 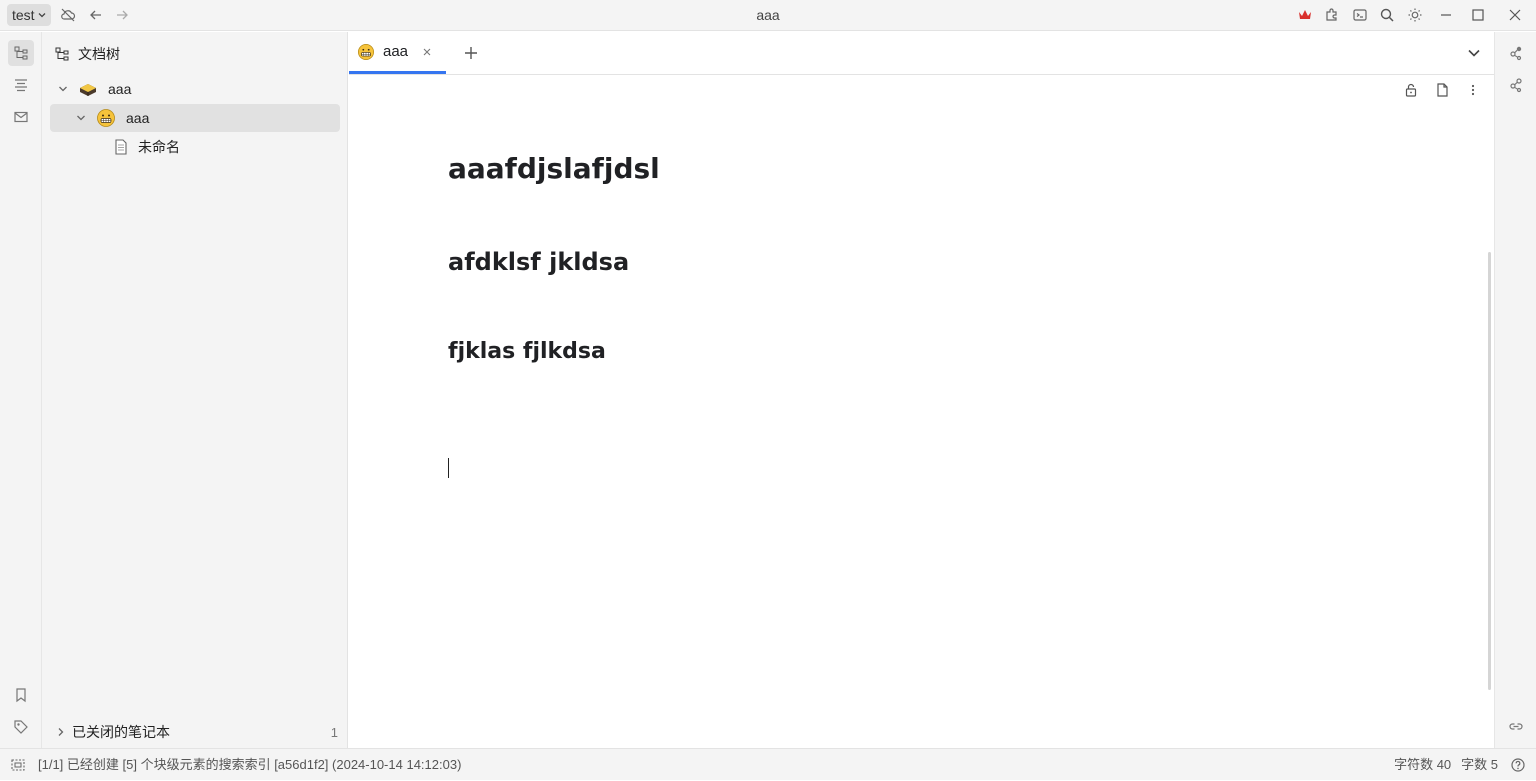 I want to click on panel-title: 文档树, so click(x=99, y=54).